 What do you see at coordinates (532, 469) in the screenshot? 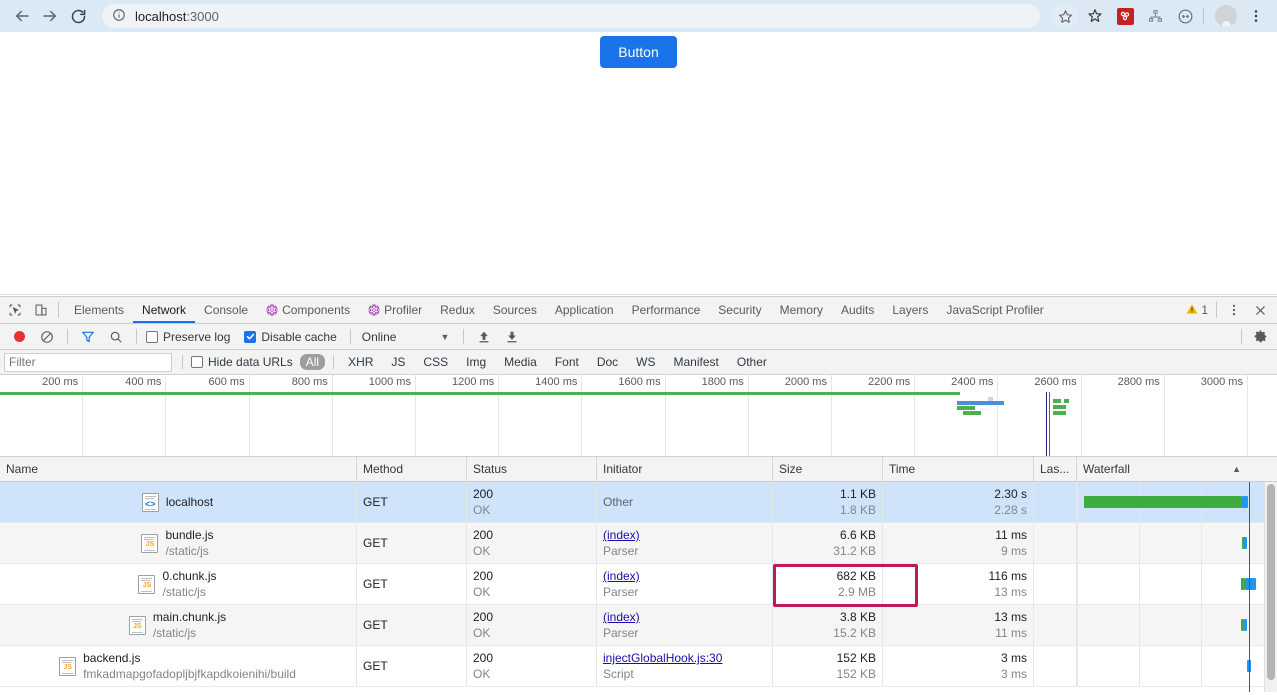
I see `column-header-status: Status` at bounding box center [532, 469].